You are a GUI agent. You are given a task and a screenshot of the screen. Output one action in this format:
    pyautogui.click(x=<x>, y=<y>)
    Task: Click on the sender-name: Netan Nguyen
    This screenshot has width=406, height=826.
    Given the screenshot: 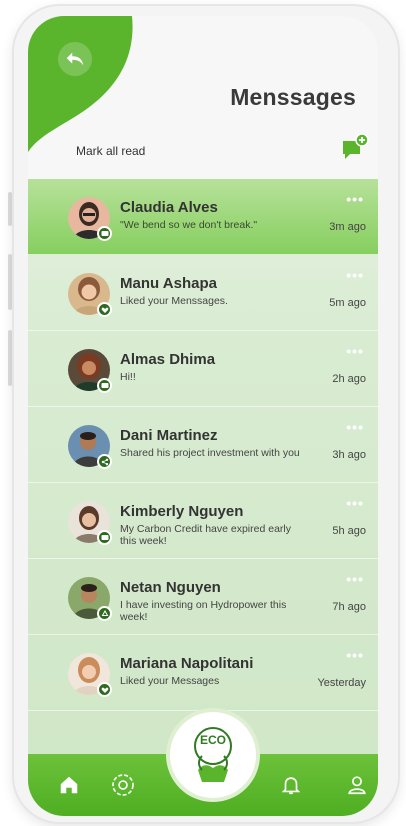 What is the action you would take?
    pyautogui.click(x=170, y=587)
    